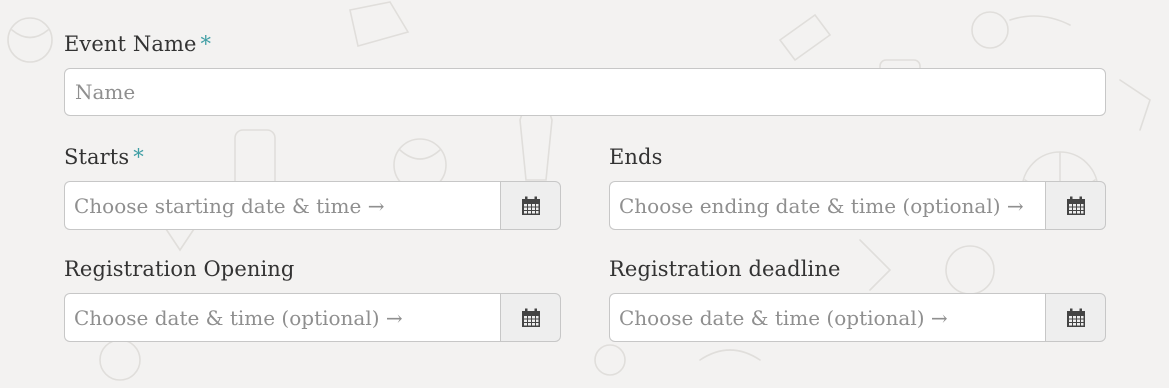 This screenshot has width=1169, height=388. I want to click on registration-deadline-label: Registration deadline, so click(725, 269).